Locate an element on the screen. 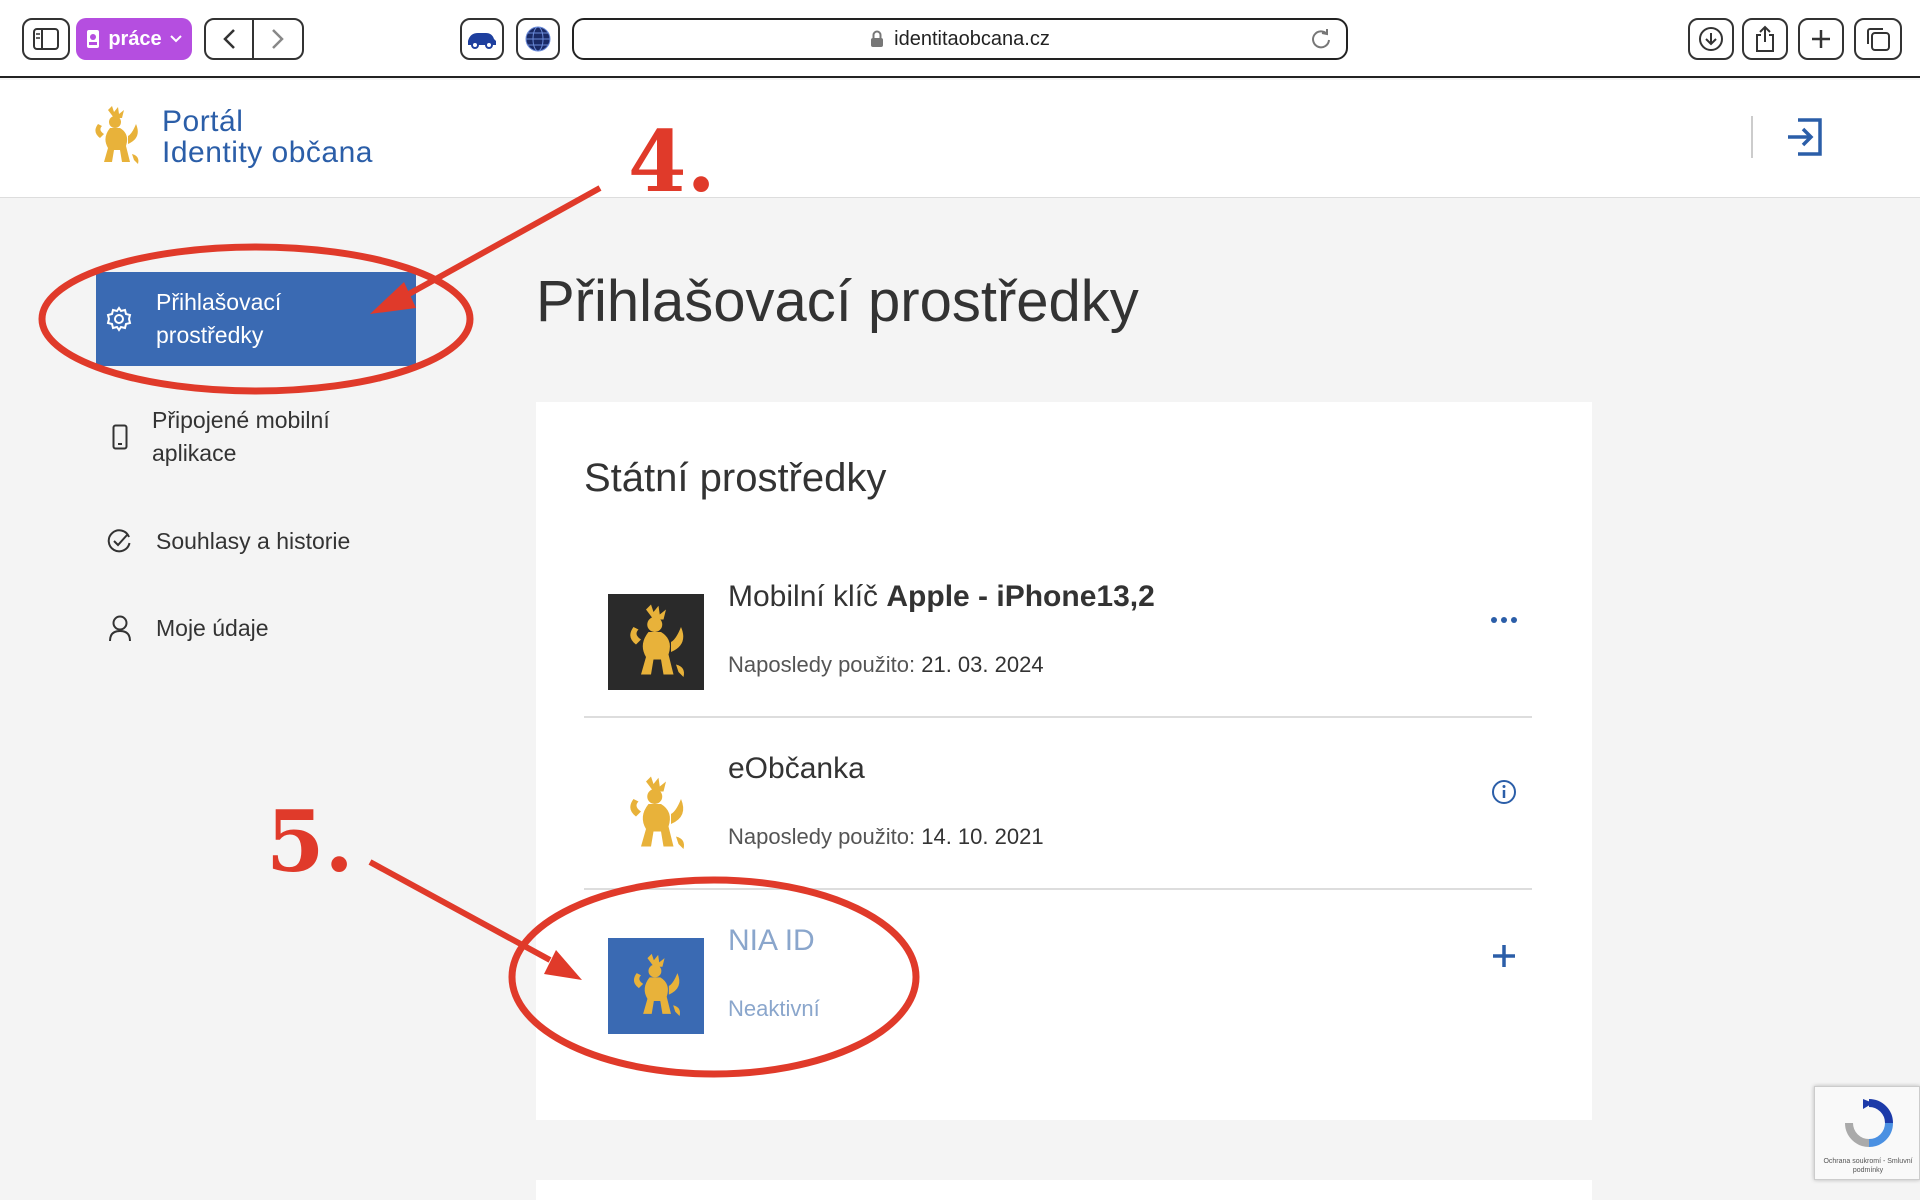 The height and width of the screenshot is (1200, 1920). logout-button is located at coordinates (1805, 139).